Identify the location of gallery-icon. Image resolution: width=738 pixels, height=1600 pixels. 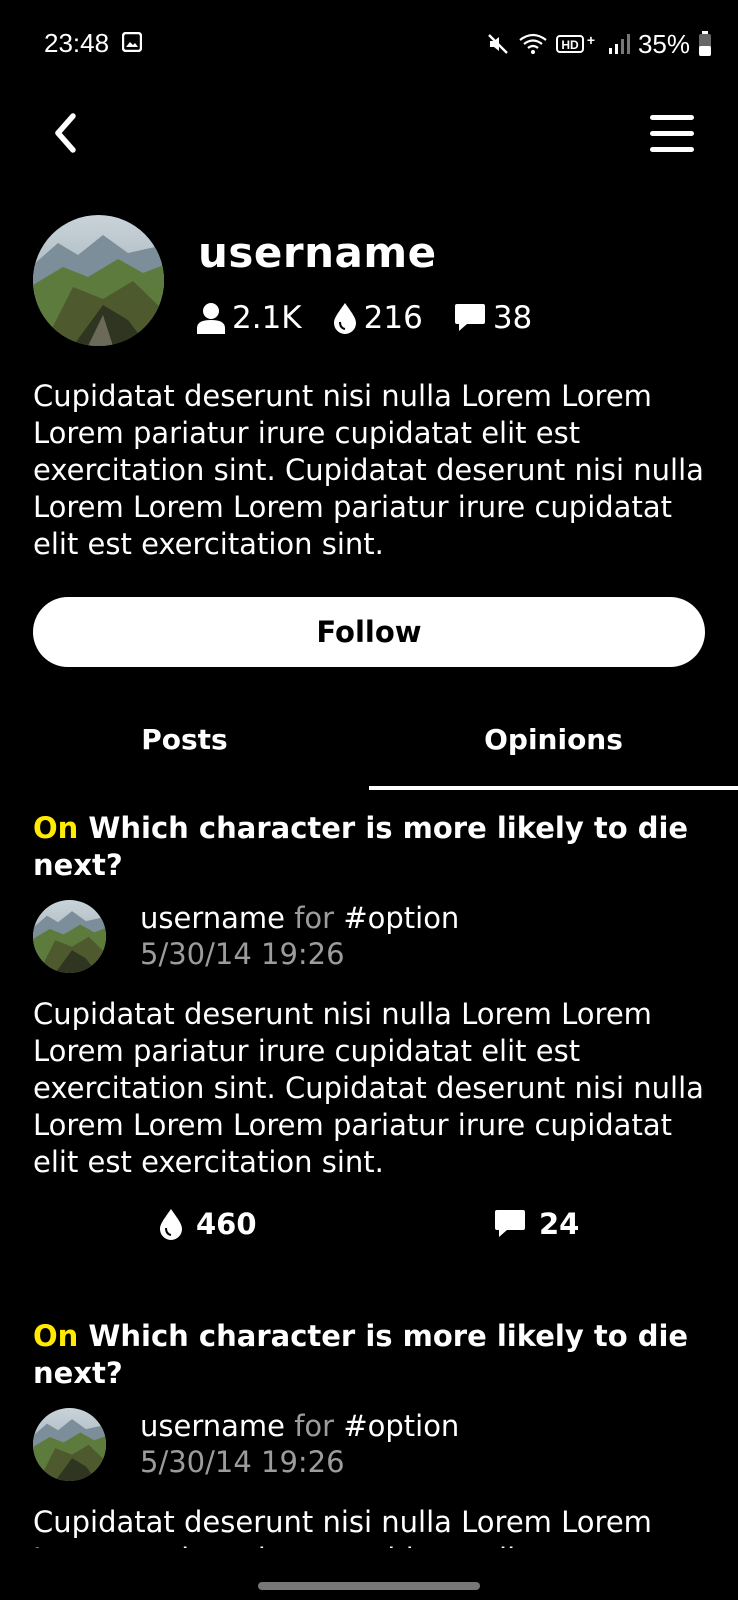
(132, 42).